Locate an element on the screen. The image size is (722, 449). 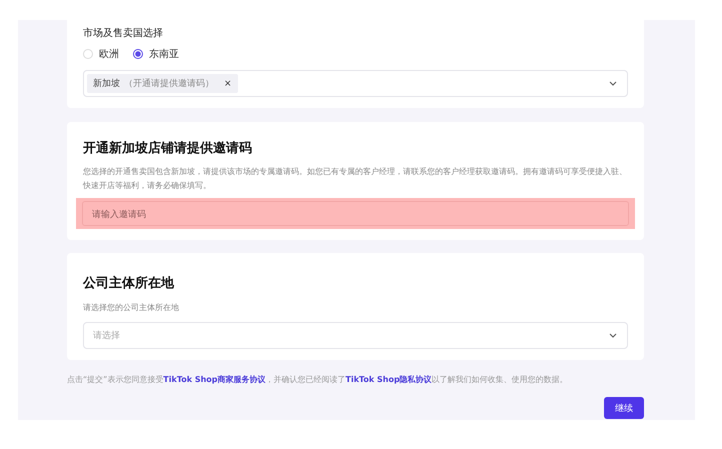
tag-label: 新加坡 is located at coordinates (106, 84).